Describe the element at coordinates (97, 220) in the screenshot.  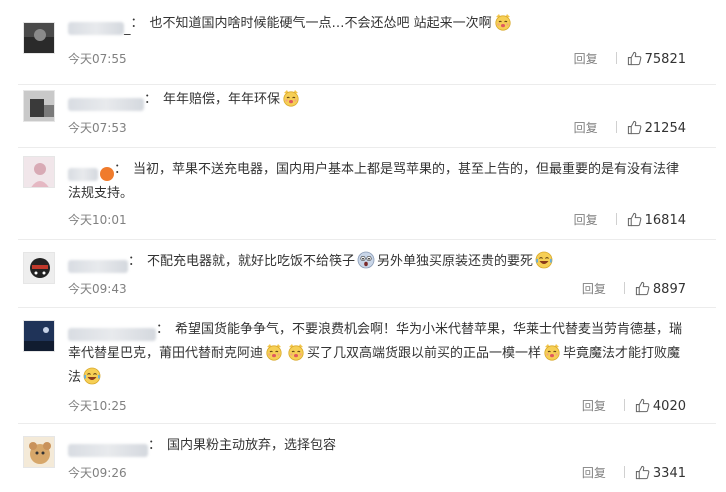
I see `comment-time: 今天10:01` at that location.